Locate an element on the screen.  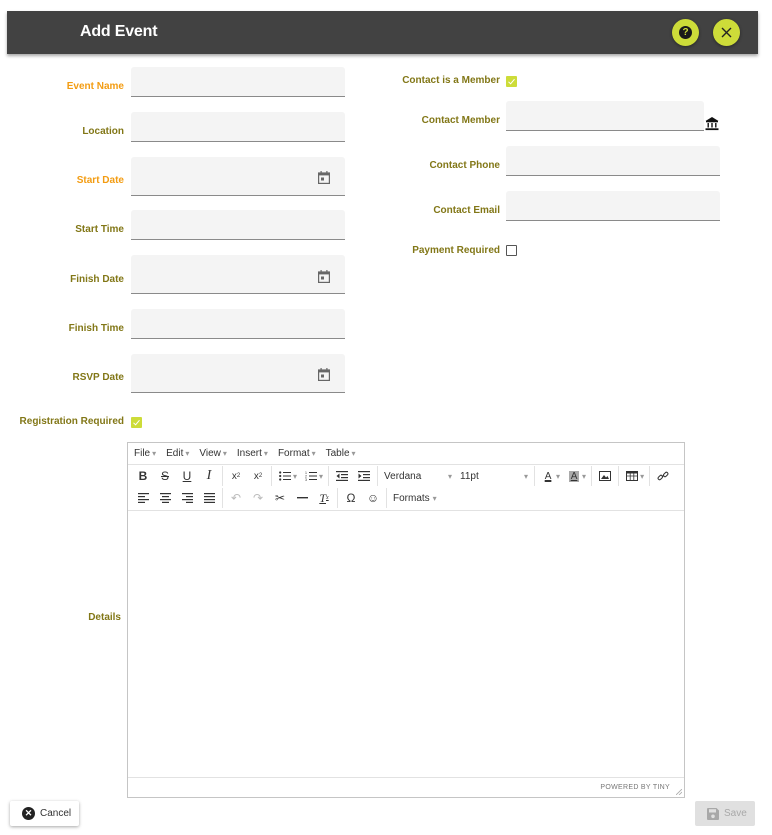
superscript-icon: x2 is located at coordinates (236, 476).